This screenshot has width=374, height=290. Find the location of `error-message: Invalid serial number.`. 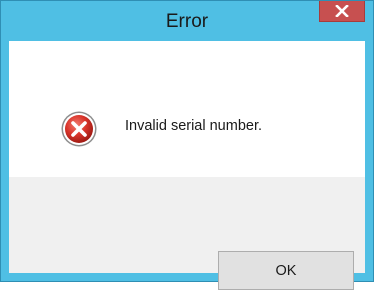

error-message: Invalid serial number. is located at coordinates (194, 126).